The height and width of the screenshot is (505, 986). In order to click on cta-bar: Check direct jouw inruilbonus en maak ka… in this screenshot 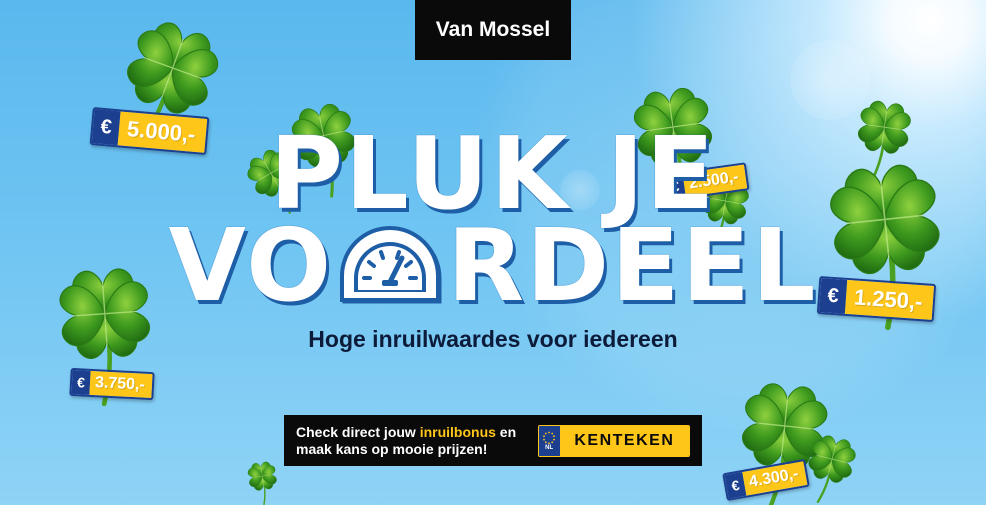, I will do `click(493, 440)`.